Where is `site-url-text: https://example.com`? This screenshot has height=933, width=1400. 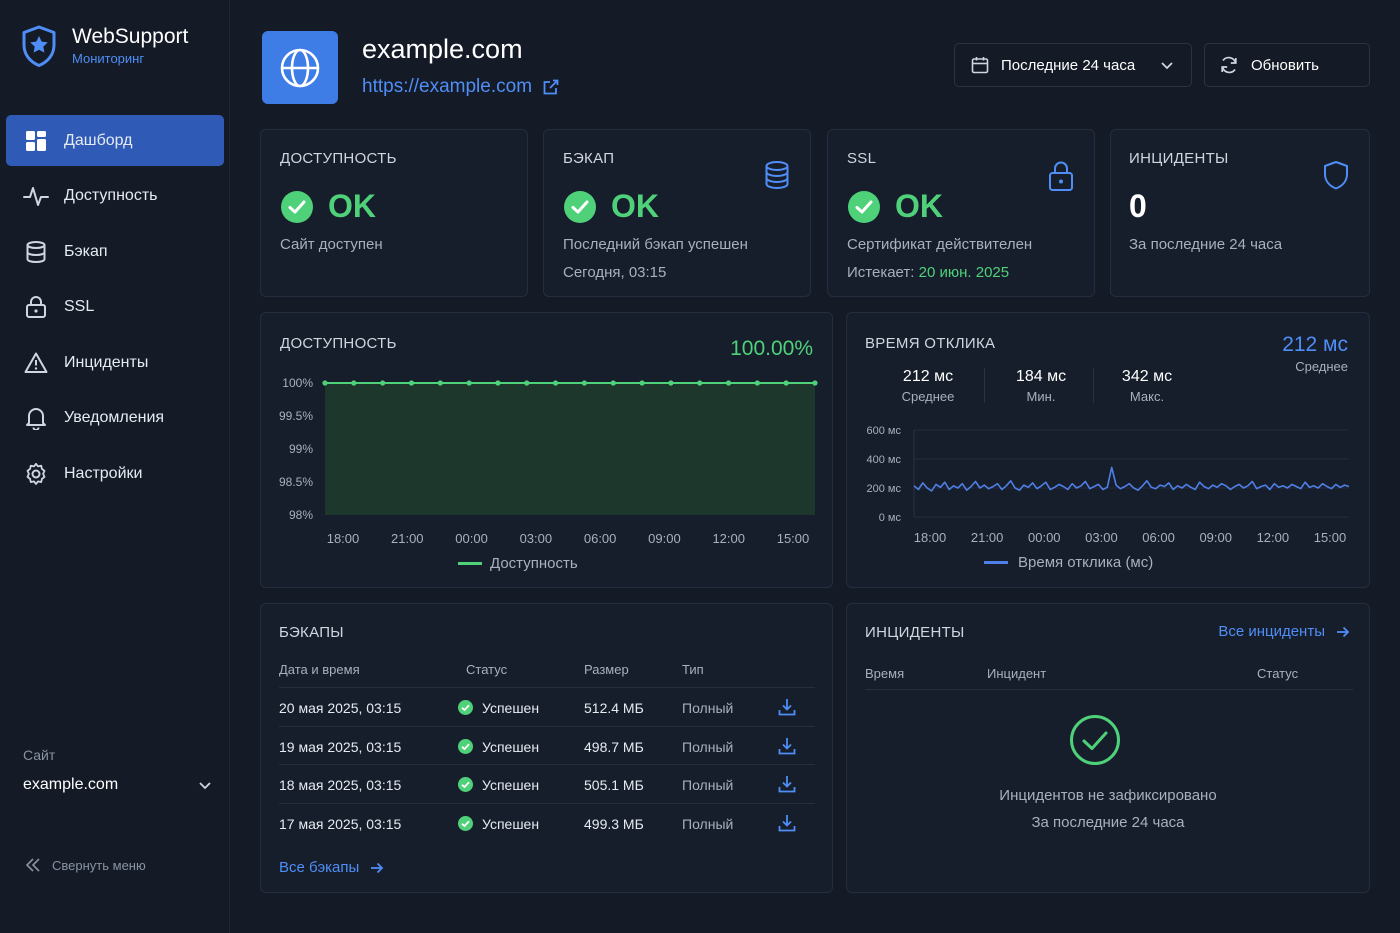 site-url-text: https://example.com is located at coordinates (447, 86).